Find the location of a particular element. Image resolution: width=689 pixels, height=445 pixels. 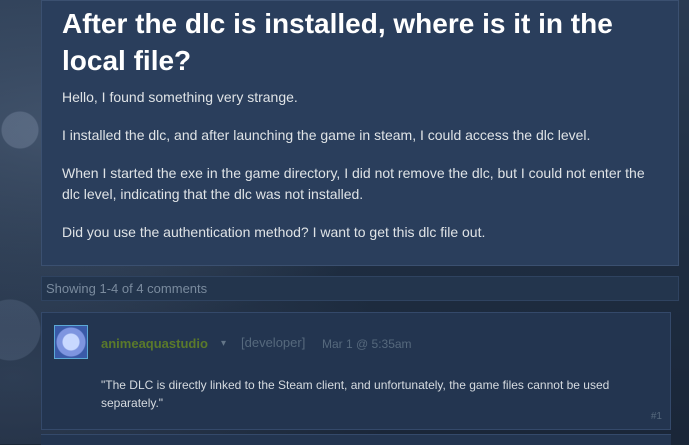

post-paragraph: Hello, I found something very strange. is located at coordinates (180, 97).